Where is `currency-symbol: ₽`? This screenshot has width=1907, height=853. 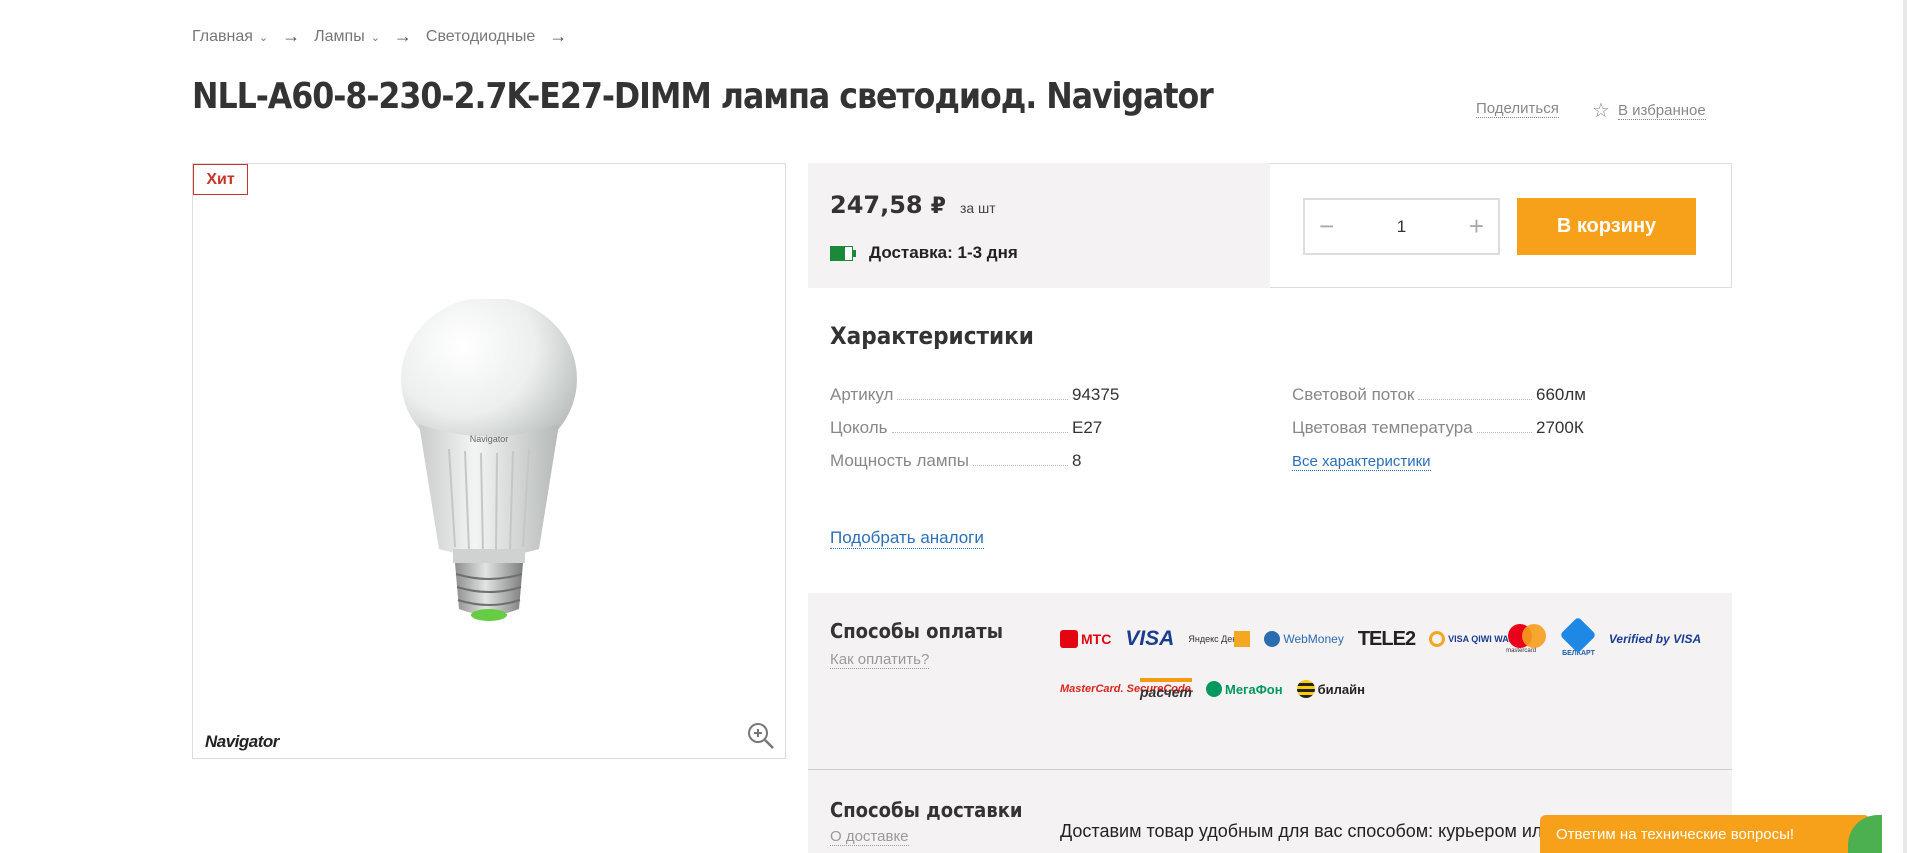
currency-symbol: ₽ is located at coordinates (938, 206).